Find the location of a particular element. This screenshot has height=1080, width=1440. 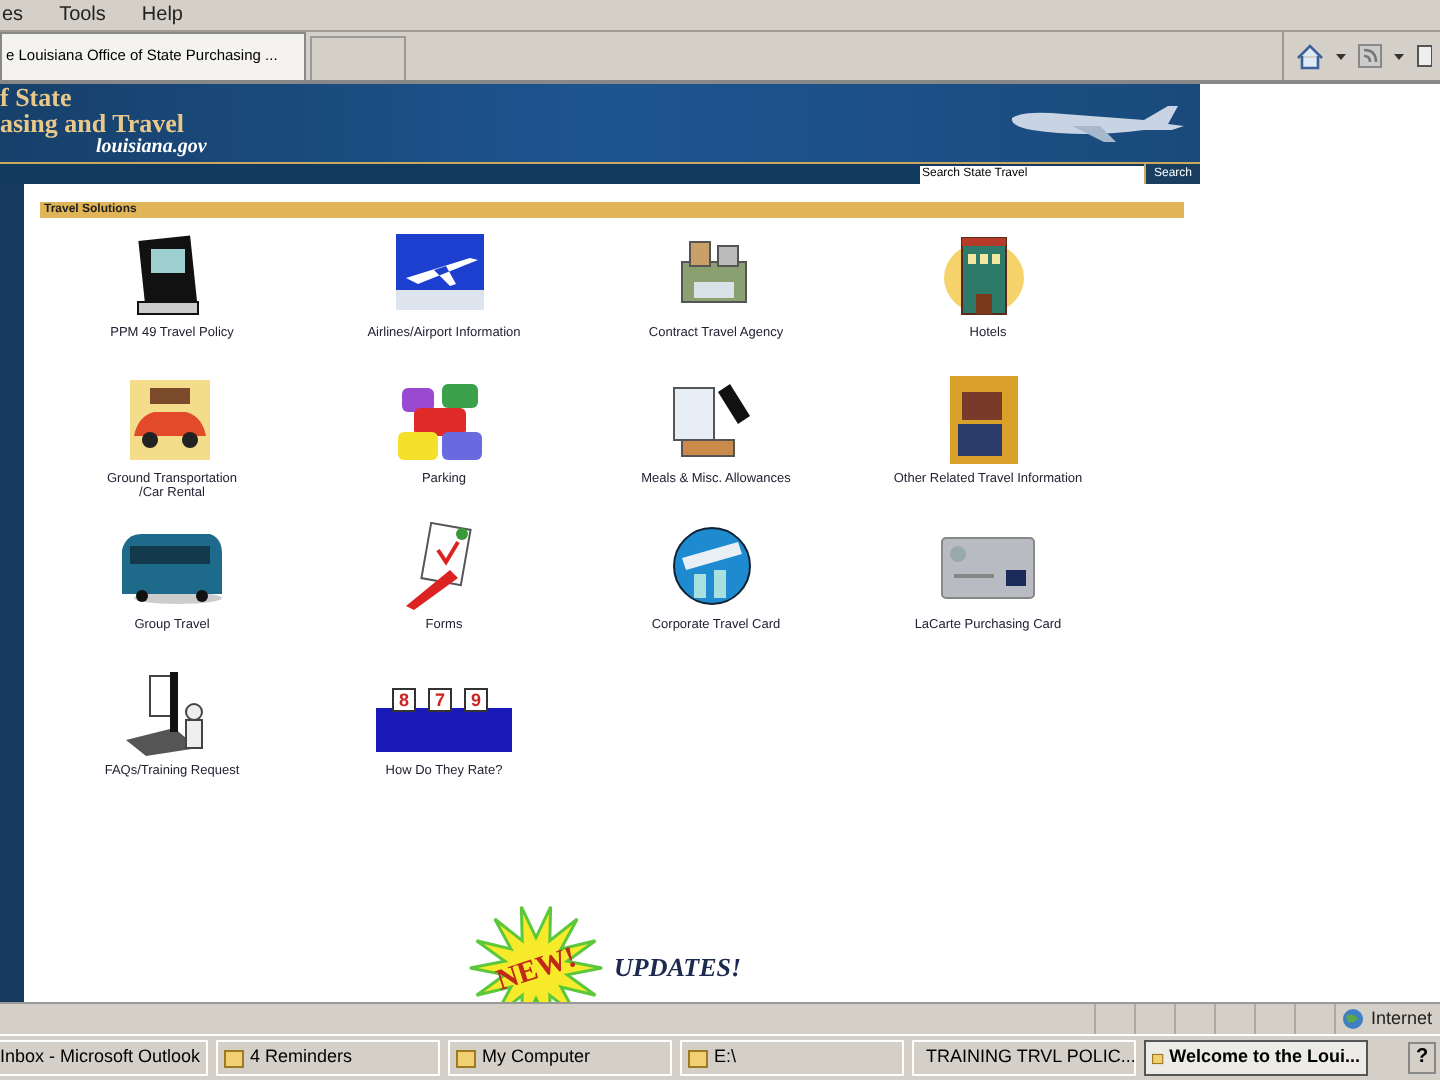

help-icon: ? is located at coordinates (1422, 1058).